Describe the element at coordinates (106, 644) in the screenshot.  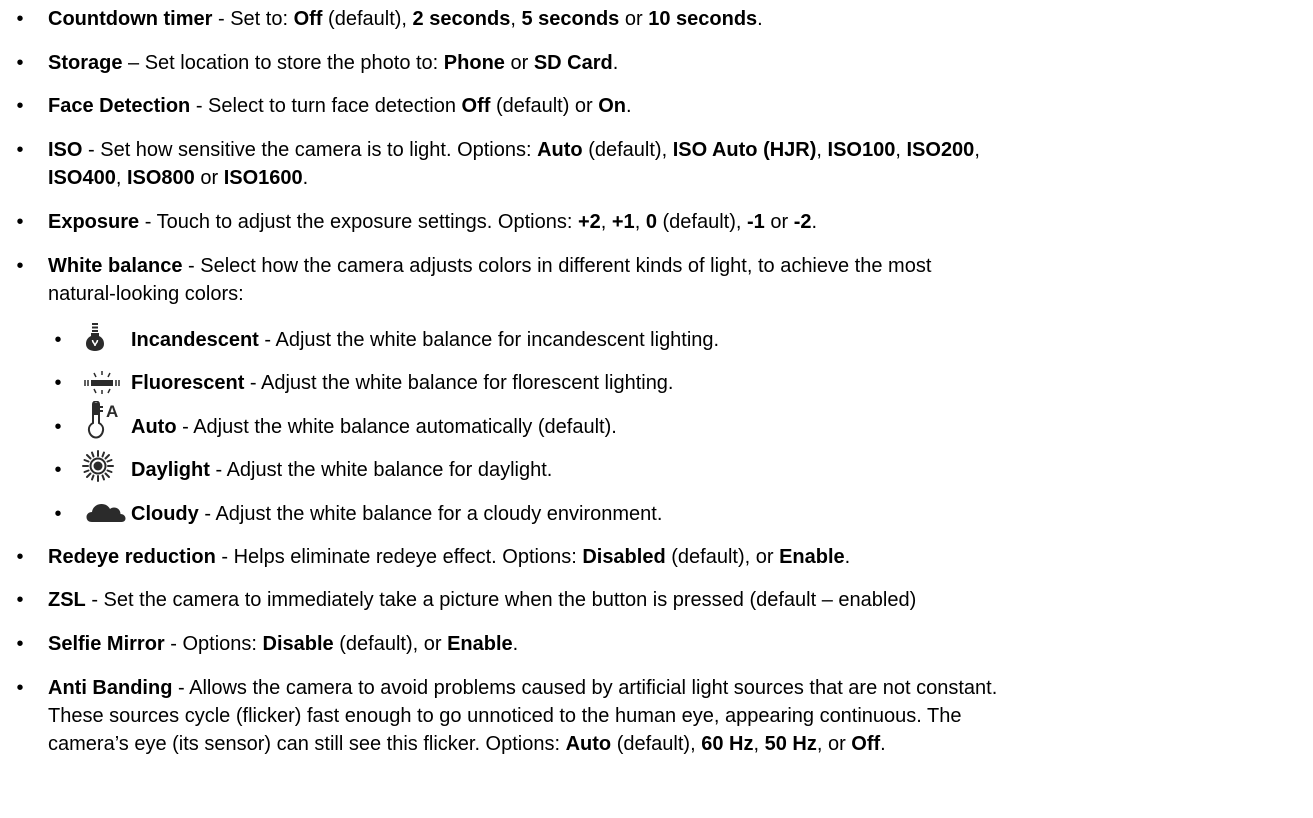
I see `item-label: Selfie Mirror` at that location.